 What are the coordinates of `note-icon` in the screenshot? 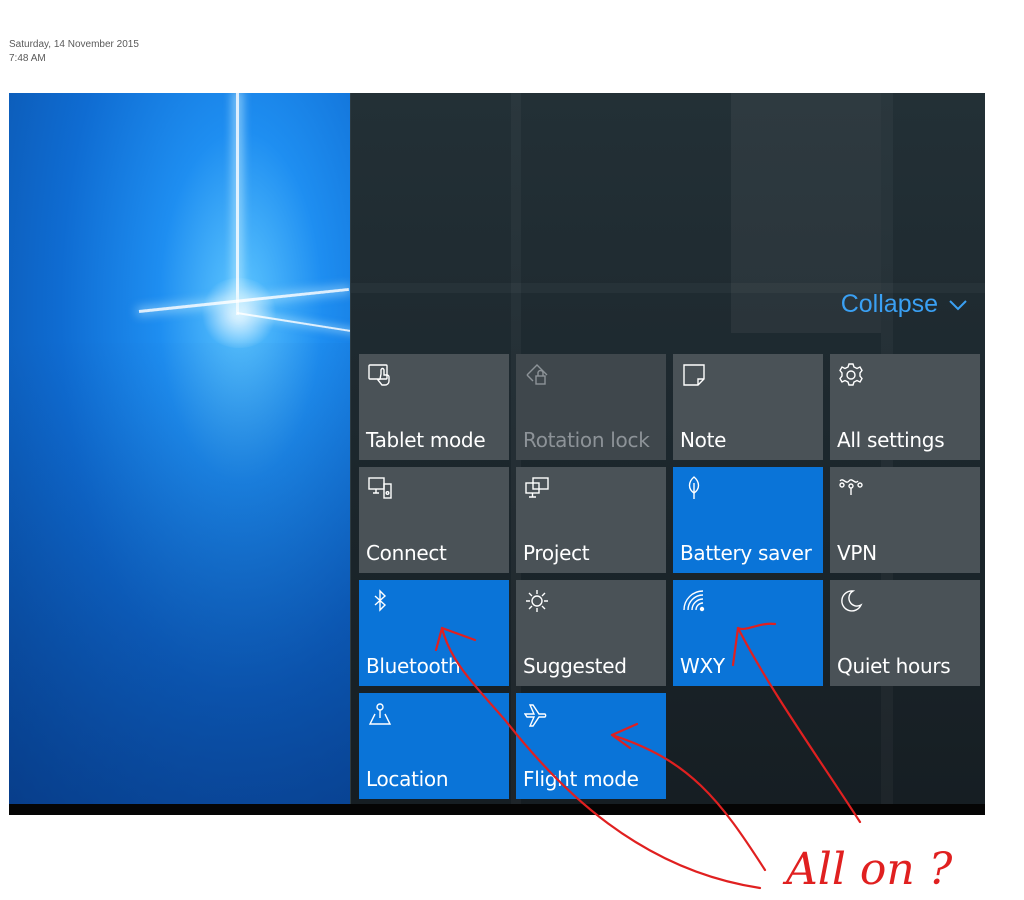 It's located at (694, 375).